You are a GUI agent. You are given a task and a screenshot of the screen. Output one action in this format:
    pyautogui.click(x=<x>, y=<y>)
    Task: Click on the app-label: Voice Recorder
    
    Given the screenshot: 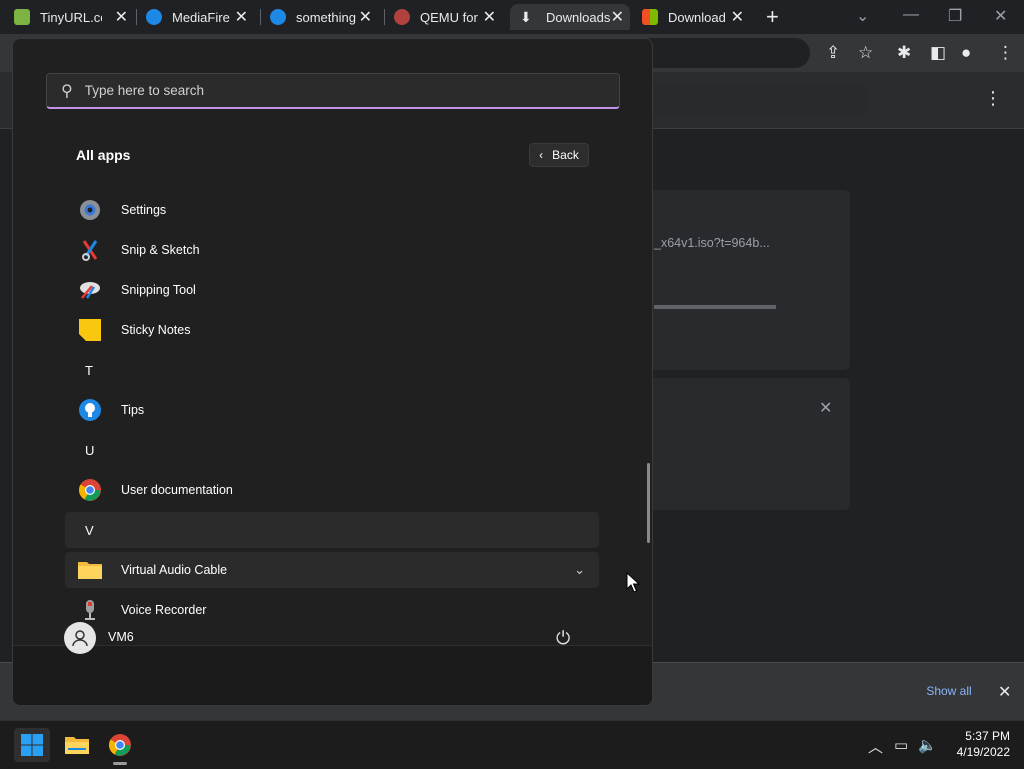 What is the action you would take?
    pyautogui.click(x=164, y=610)
    